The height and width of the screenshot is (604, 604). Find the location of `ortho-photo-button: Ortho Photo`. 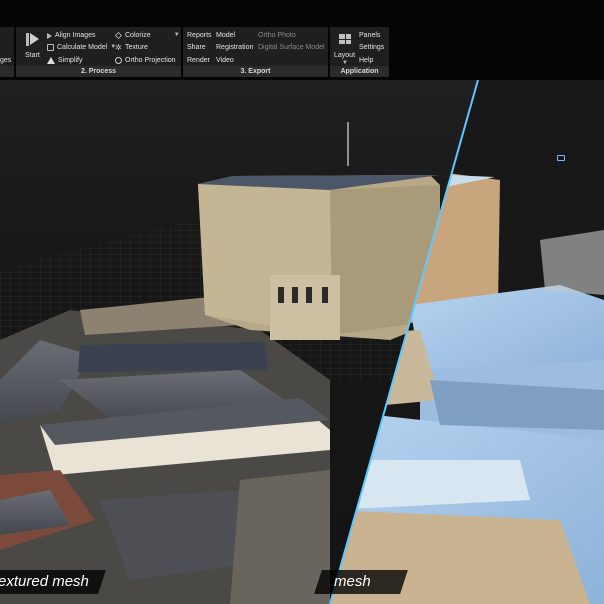

ortho-photo-button: Ortho Photo is located at coordinates (277, 35).